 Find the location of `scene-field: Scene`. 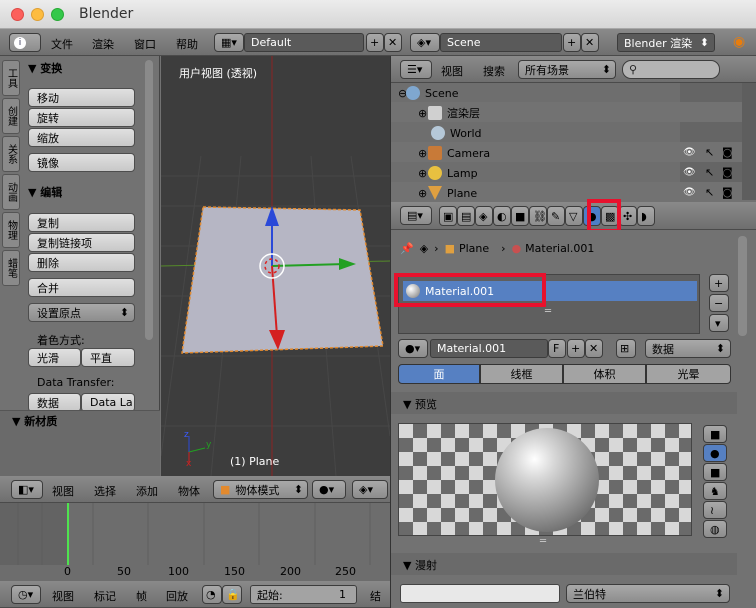

scene-field: Scene is located at coordinates (501, 42).